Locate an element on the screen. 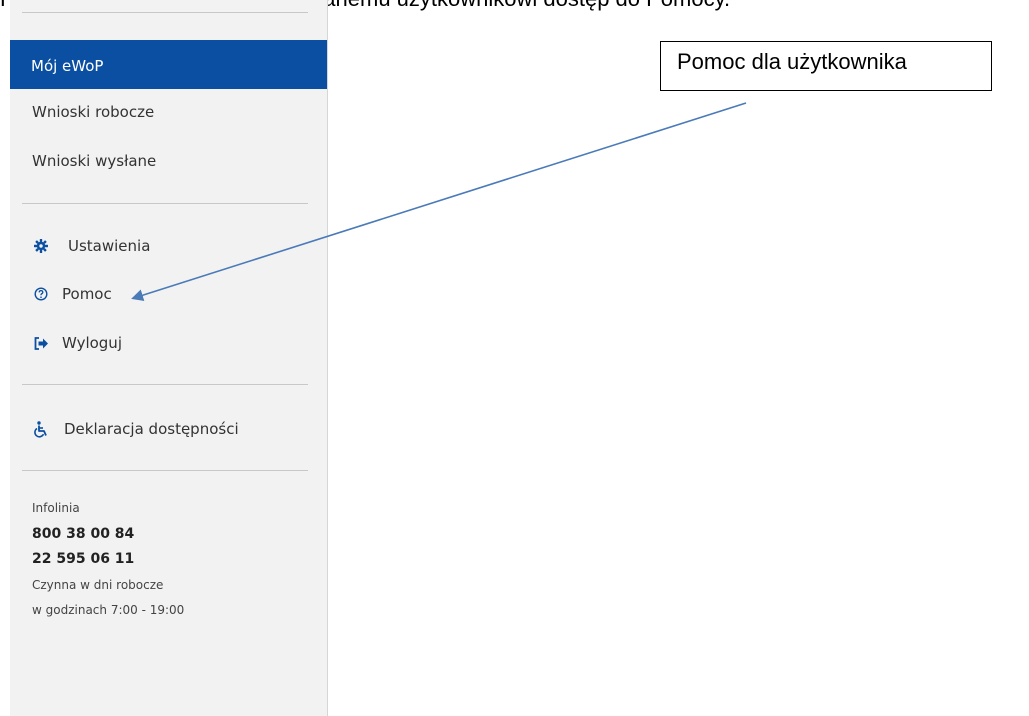  sidebar-item-wnioski-wyslane: Wnioski wysłane is located at coordinates (94, 161).